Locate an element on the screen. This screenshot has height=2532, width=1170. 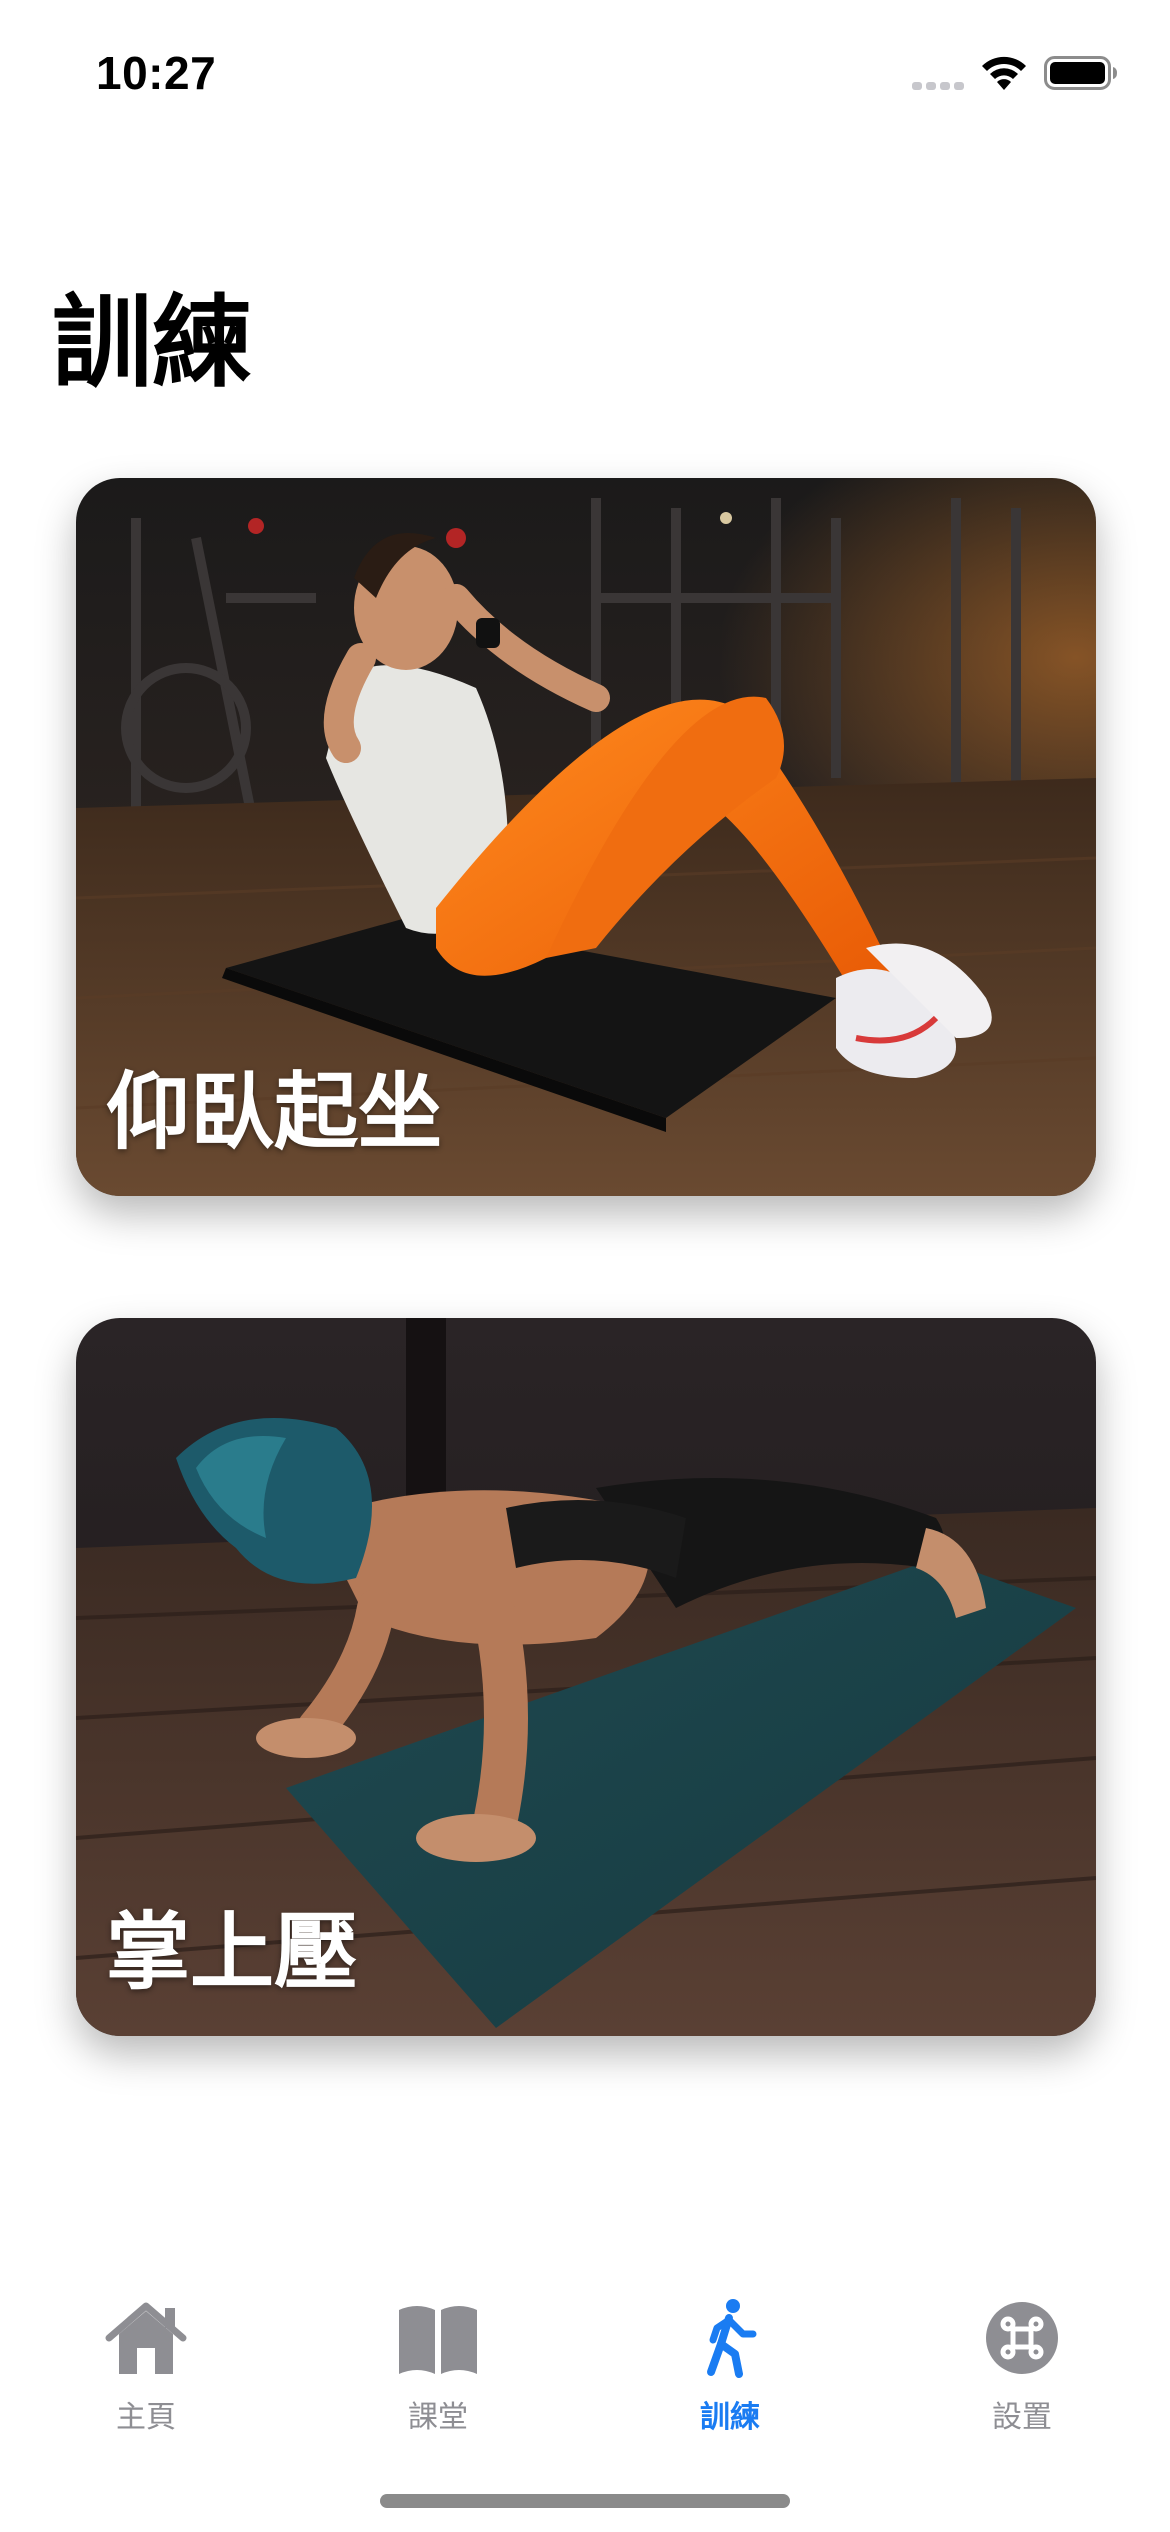
wifi-icon is located at coordinates (1004, 73).